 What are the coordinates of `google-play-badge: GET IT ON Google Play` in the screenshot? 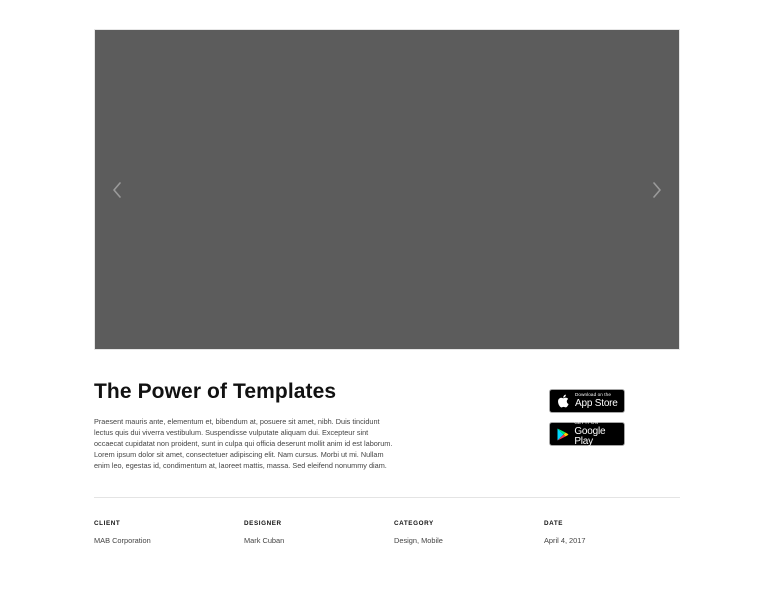 It's located at (587, 434).